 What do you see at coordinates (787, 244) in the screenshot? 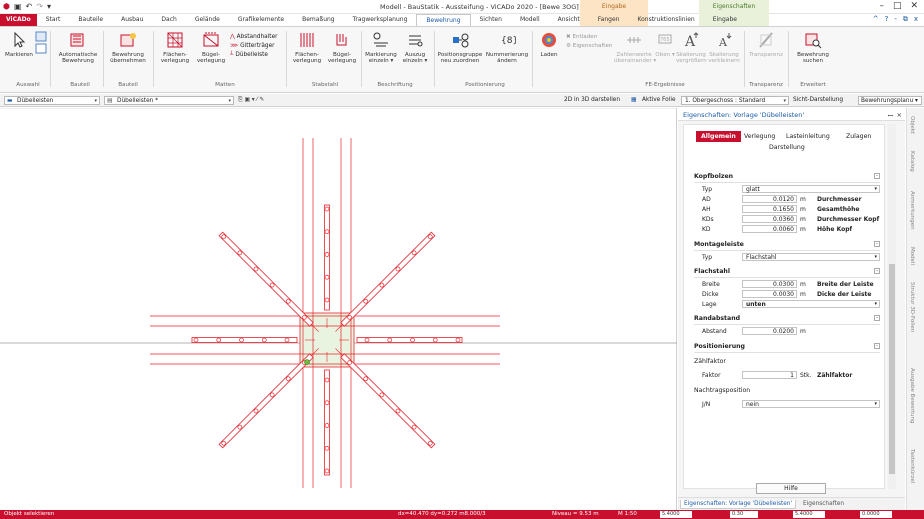
I see `section-montageleiste: Montageleiste –` at bounding box center [787, 244].